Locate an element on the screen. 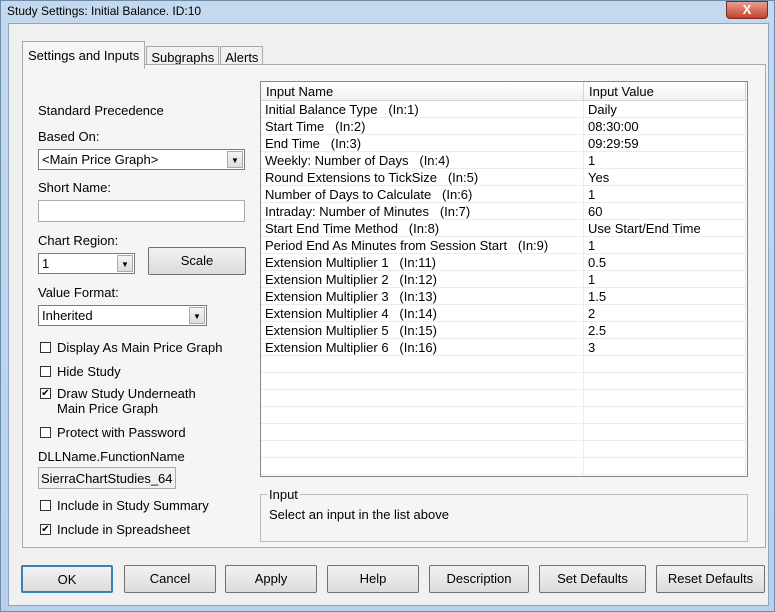 The width and height of the screenshot is (775, 612). input-name-cell: Start Time (In:2) is located at coordinates (422, 126).